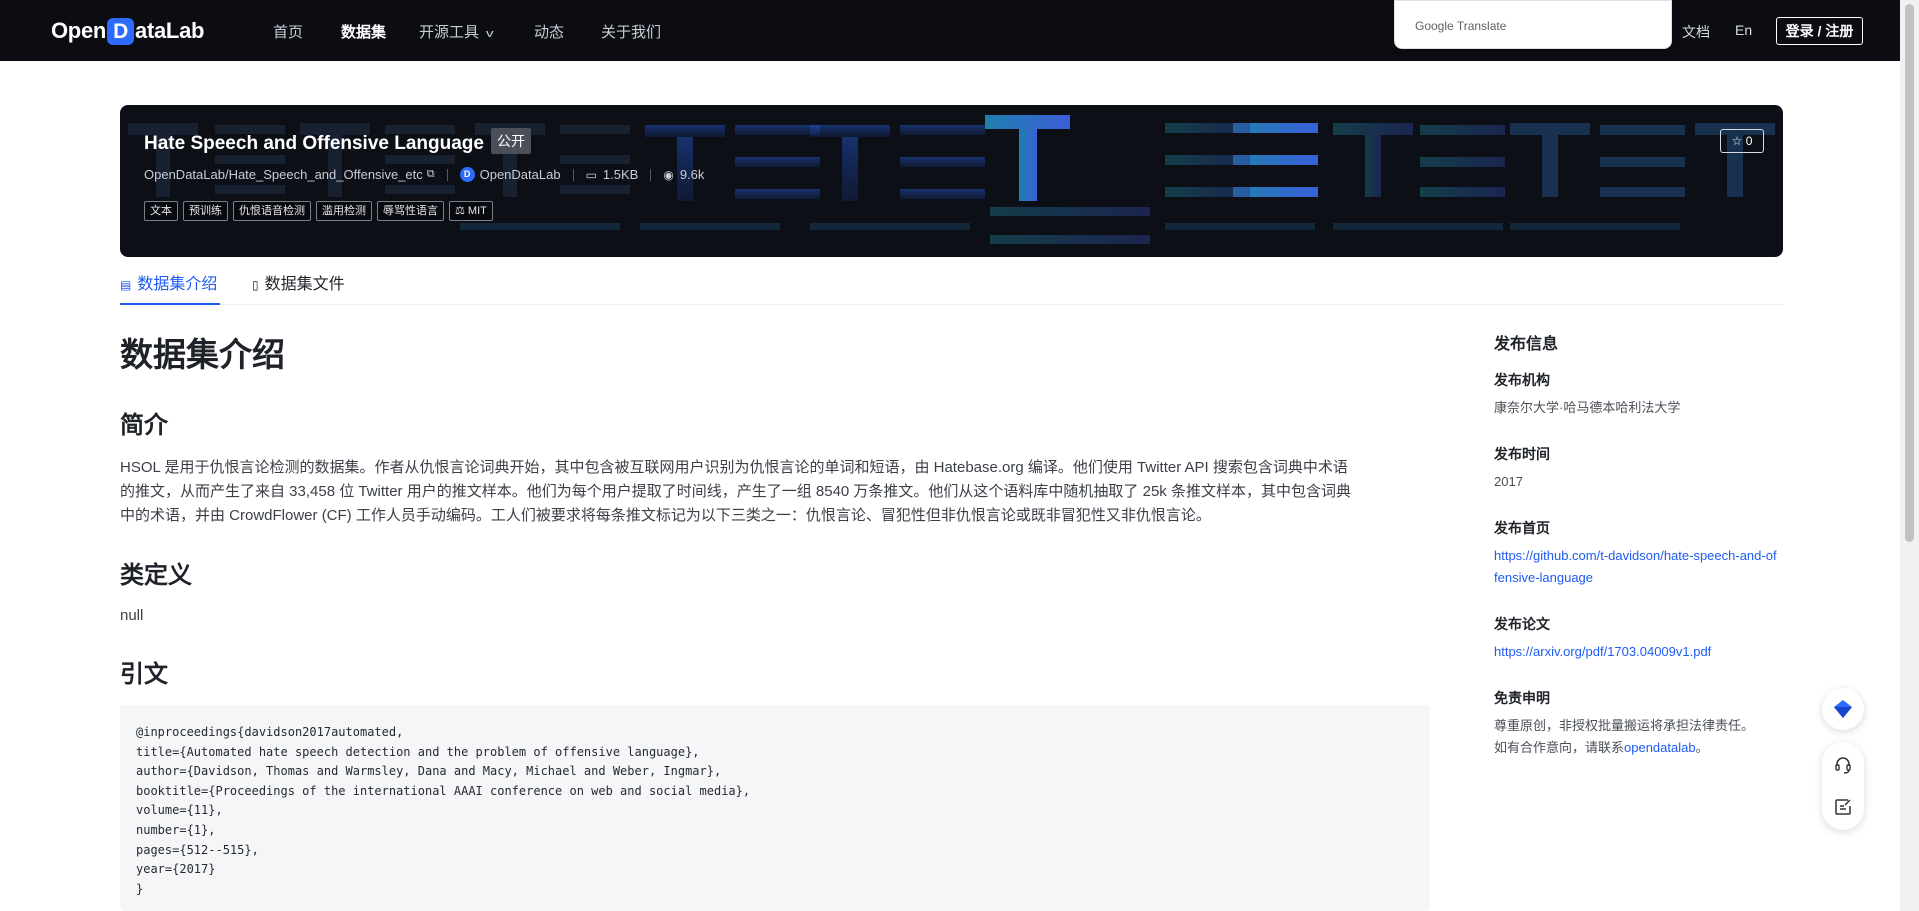 The height and width of the screenshot is (911, 1919). What do you see at coordinates (177, 284) in the screenshot?
I see `tab-dataset-intro-label: 数据集介绍` at bounding box center [177, 284].